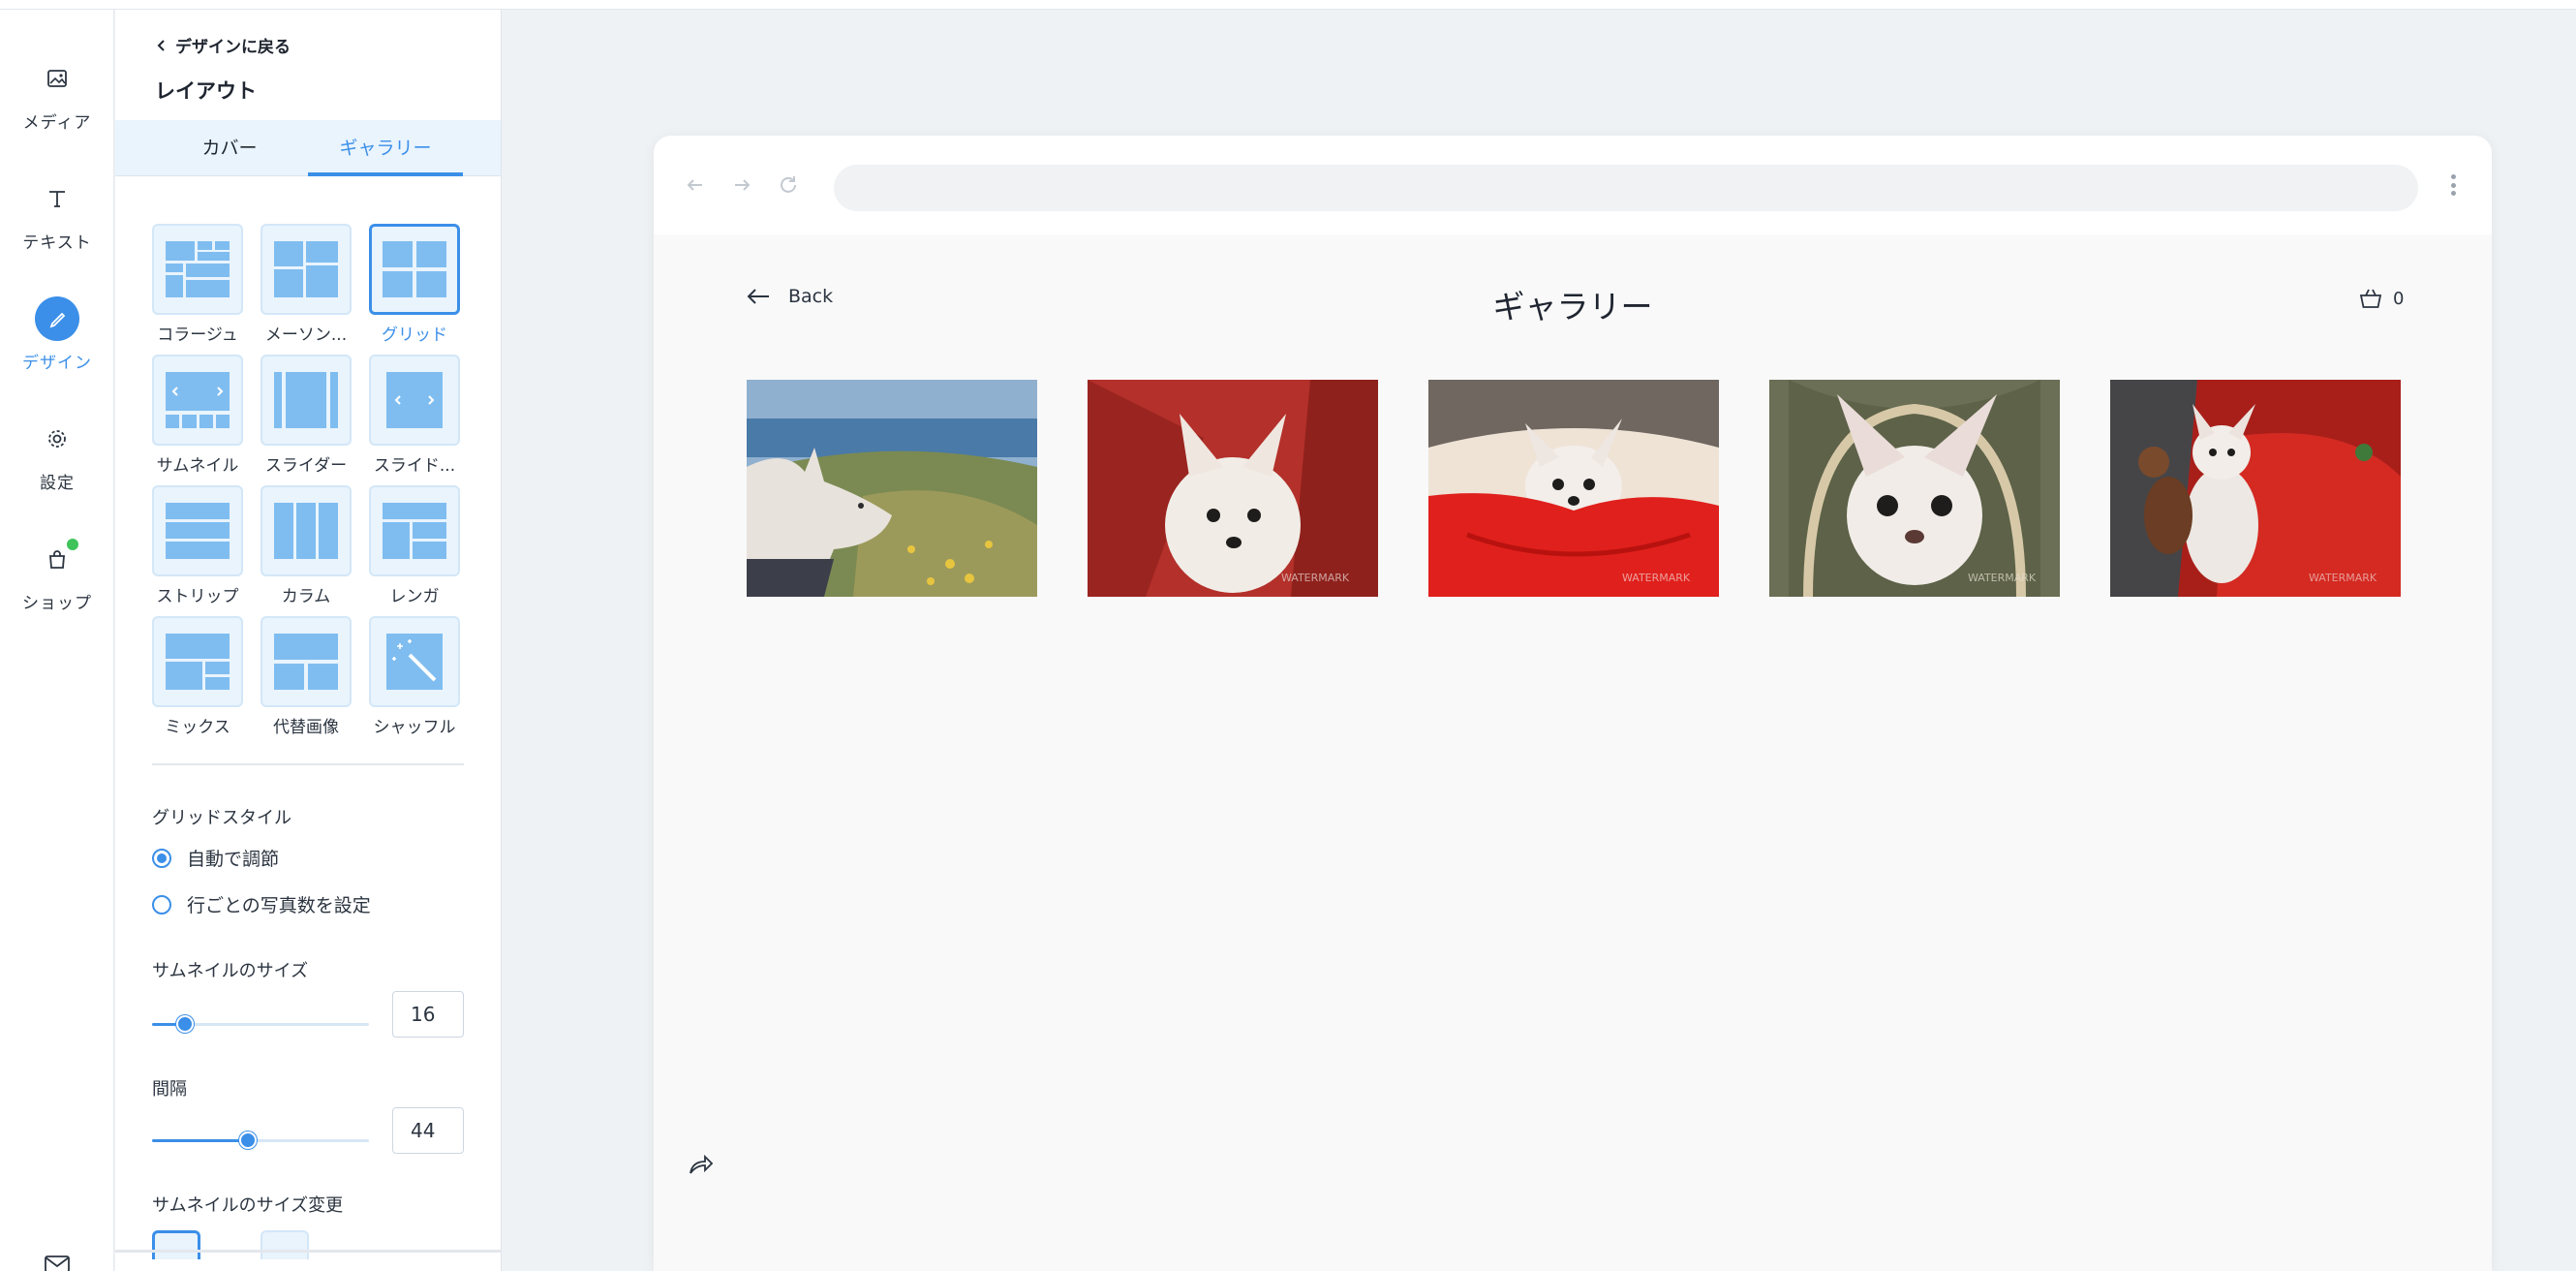  I want to click on rail-item-shop: ショップ, so click(57, 575).